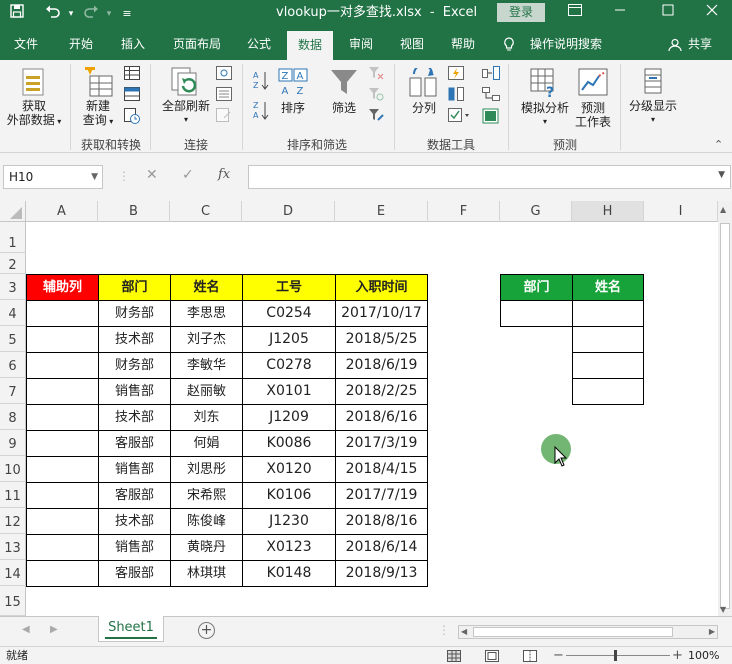  Describe the element at coordinates (62, 211) in the screenshot. I see `column-header: A` at that location.